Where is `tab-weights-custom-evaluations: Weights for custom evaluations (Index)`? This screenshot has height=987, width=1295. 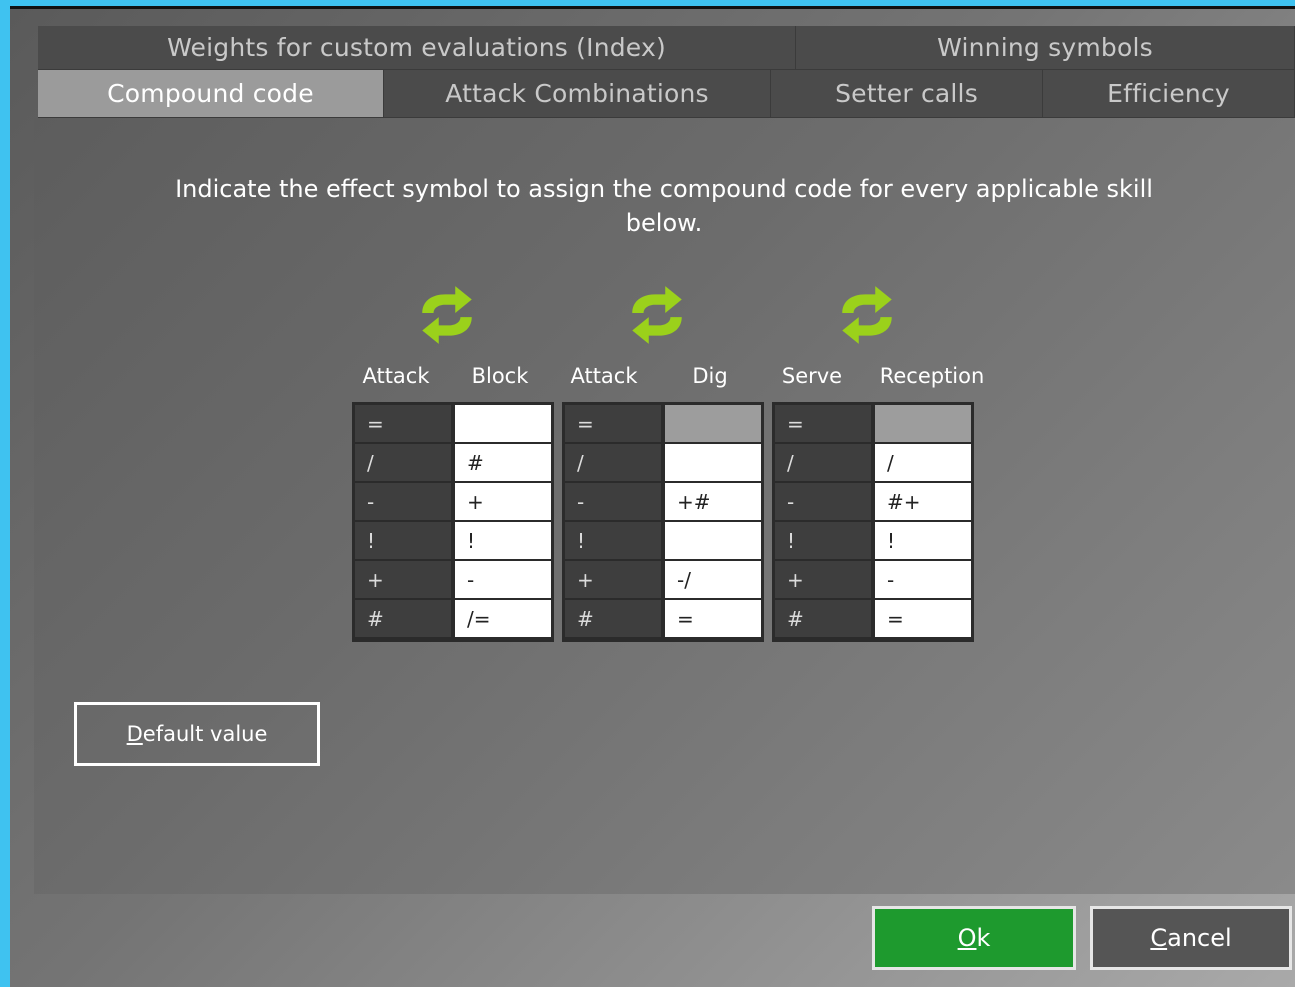 tab-weights-custom-evaluations: Weights for custom evaluations (Index) is located at coordinates (417, 48).